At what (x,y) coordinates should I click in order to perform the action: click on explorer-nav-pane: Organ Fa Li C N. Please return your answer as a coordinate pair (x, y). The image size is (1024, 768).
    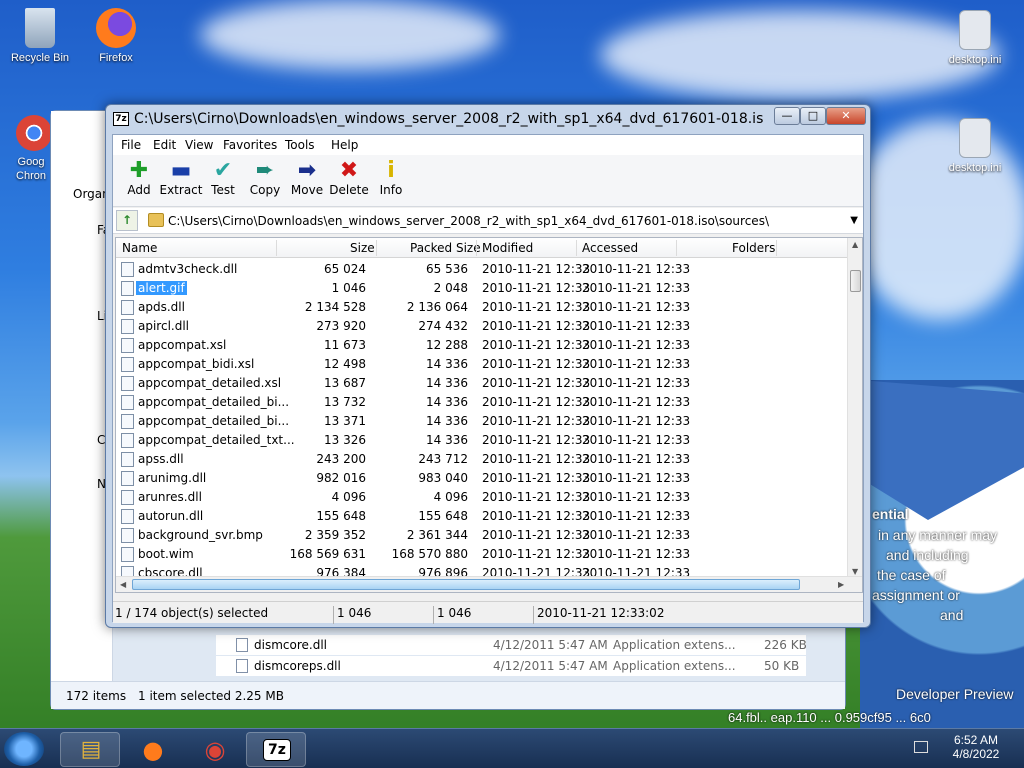
    Looking at the image, I should click on (82, 410).